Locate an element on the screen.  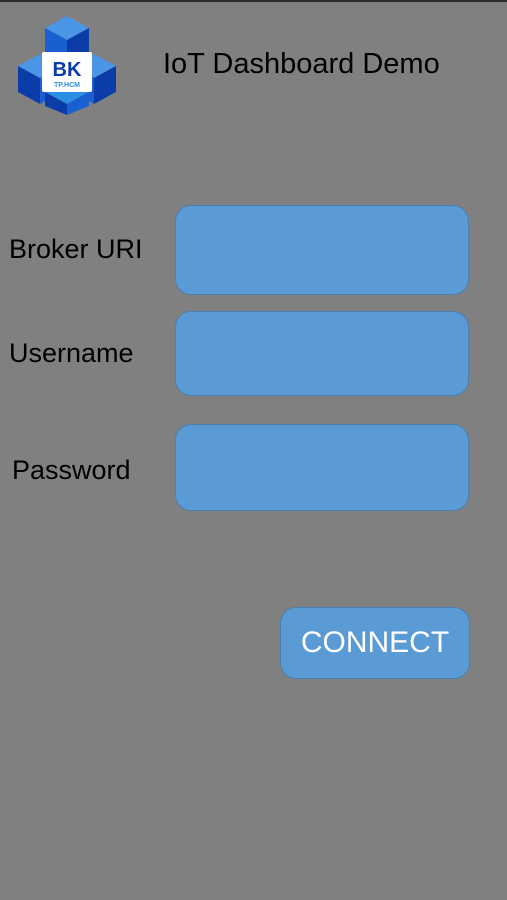
password-input is located at coordinates (322, 467).